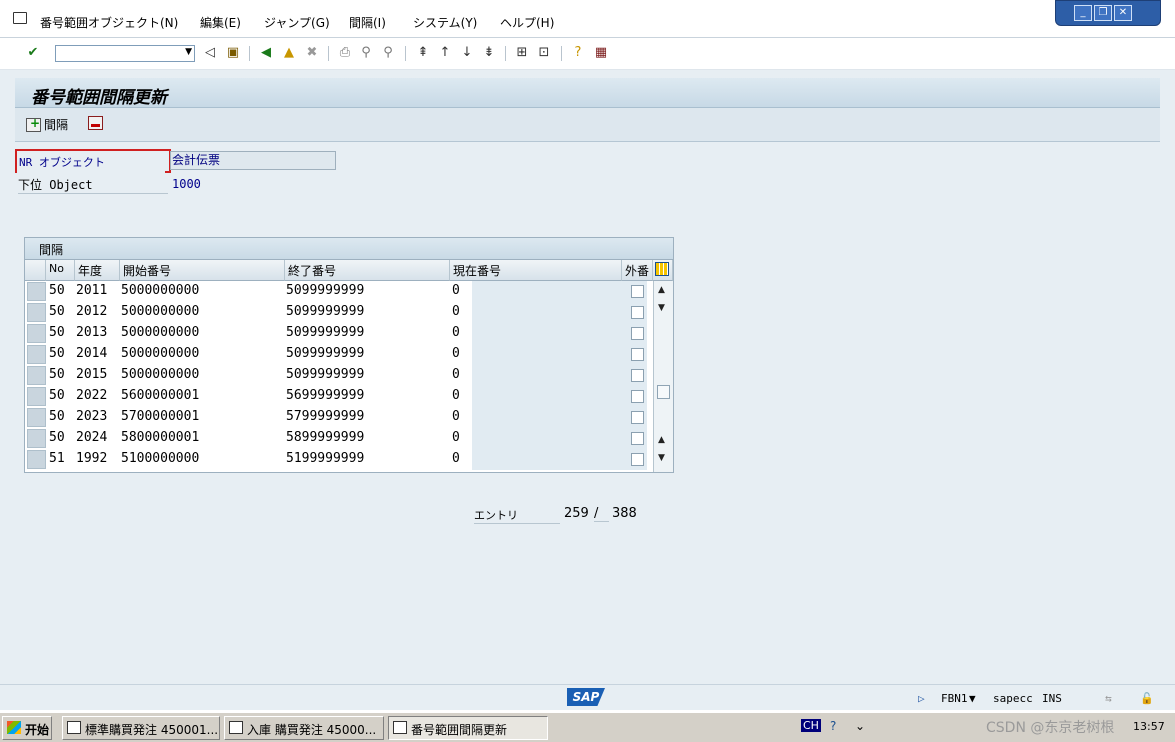 The height and width of the screenshot is (742, 1175). Describe the element at coordinates (663, 392) in the screenshot. I see `scroll-thumb` at that location.